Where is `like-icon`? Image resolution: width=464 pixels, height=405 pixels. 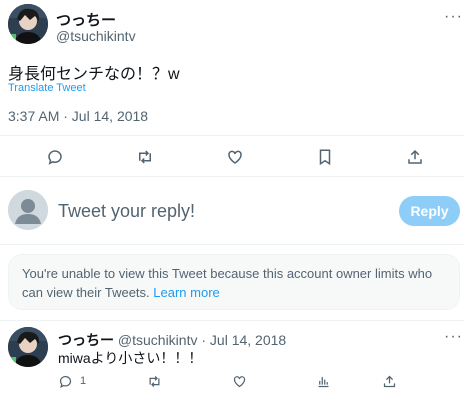
like-icon is located at coordinates (235, 157).